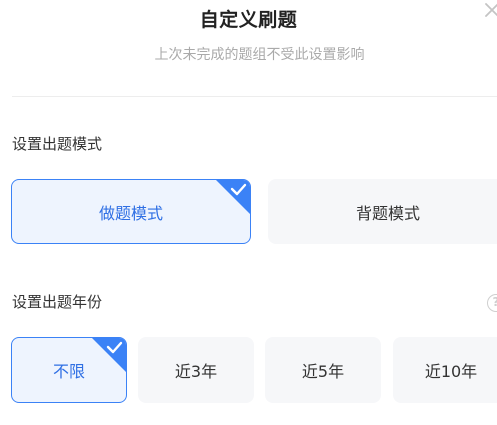 The height and width of the screenshot is (425, 497). I want to click on year-option-label: 近10年, so click(451, 371).